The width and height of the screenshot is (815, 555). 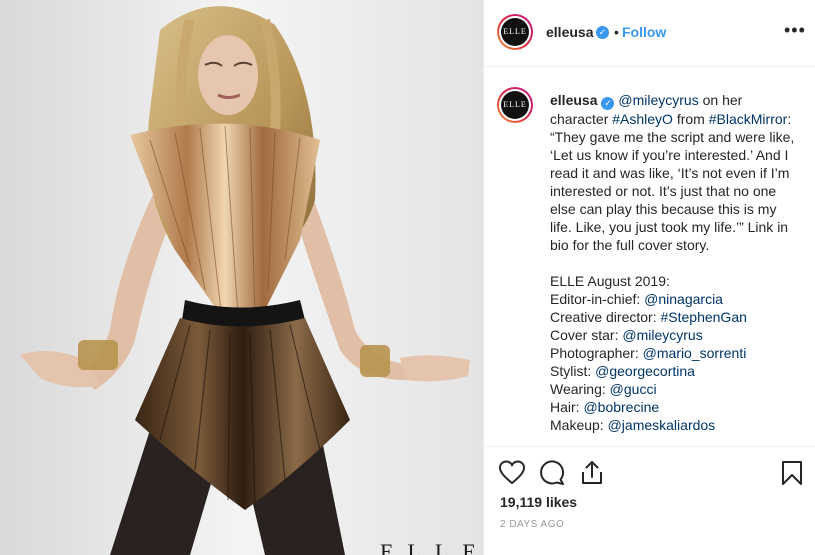 I want to click on credit-label: Creative director:, so click(x=605, y=317).